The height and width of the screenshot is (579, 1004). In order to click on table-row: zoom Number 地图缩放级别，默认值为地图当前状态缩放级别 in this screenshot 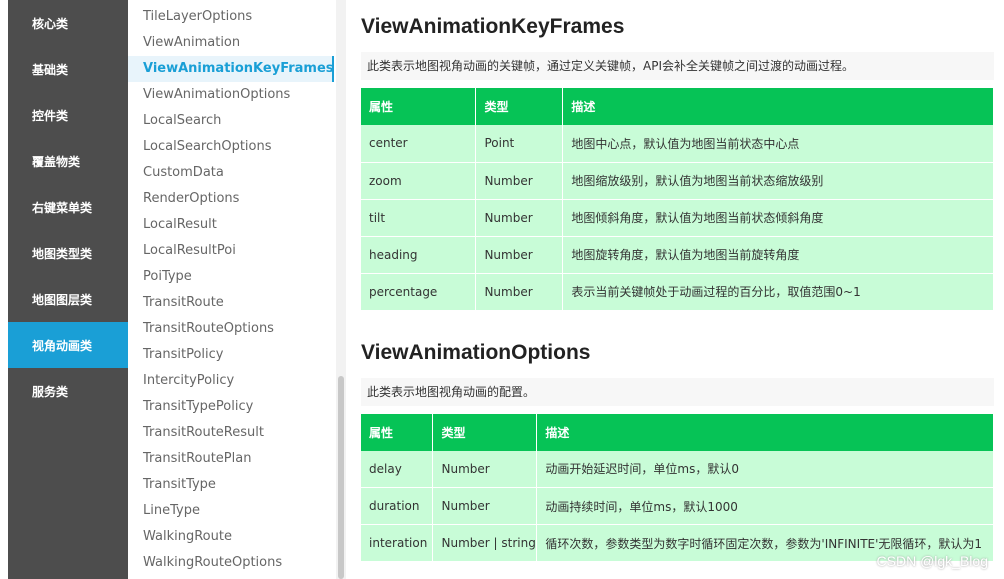, I will do `click(677, 181)`.